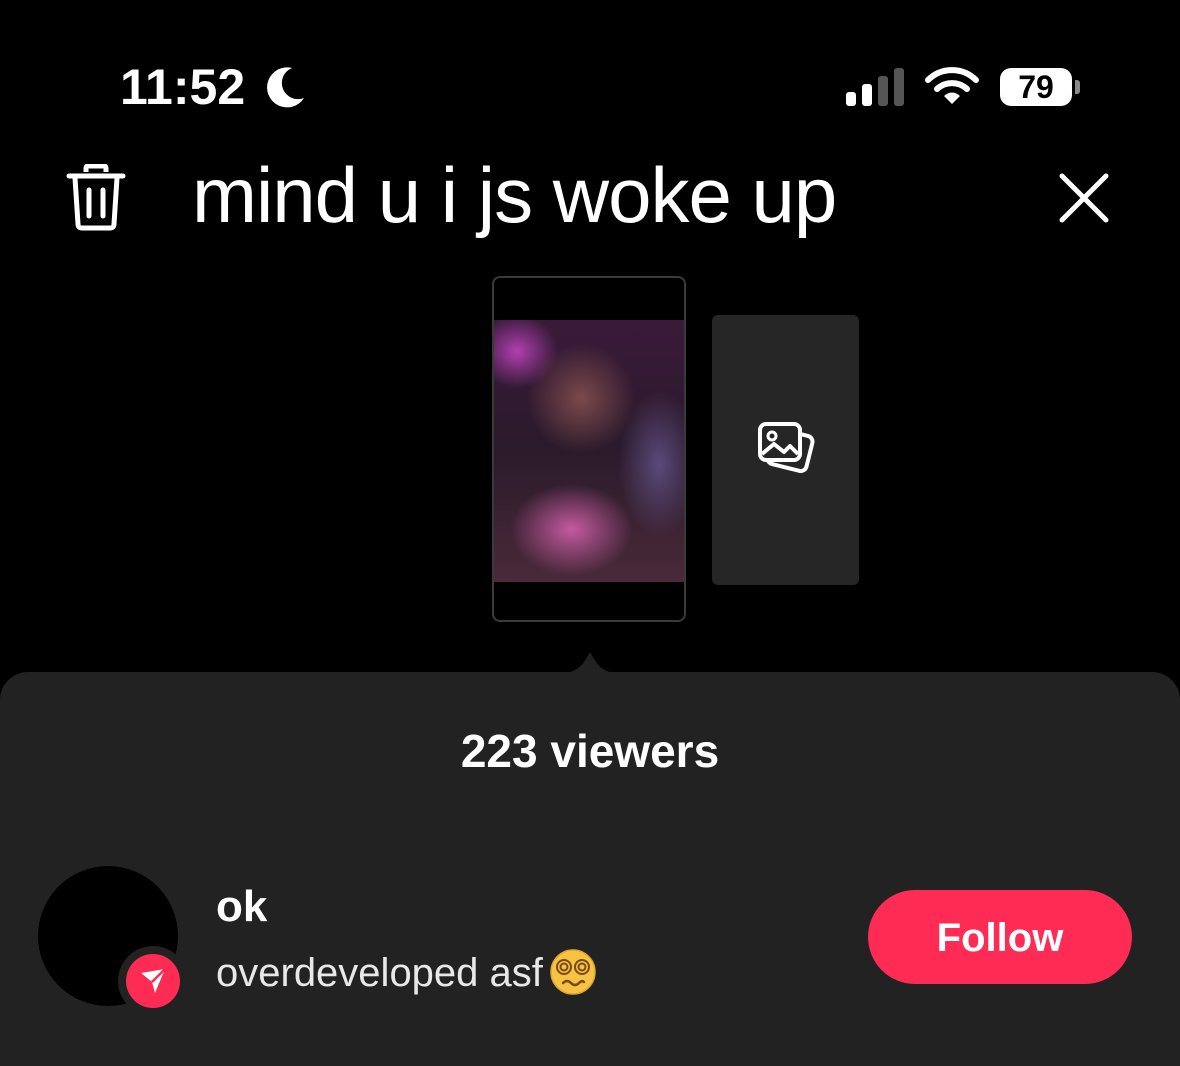 The height and width of the screenshot is (1066, 1180). I want to click on story-photo, so click(589, 451).